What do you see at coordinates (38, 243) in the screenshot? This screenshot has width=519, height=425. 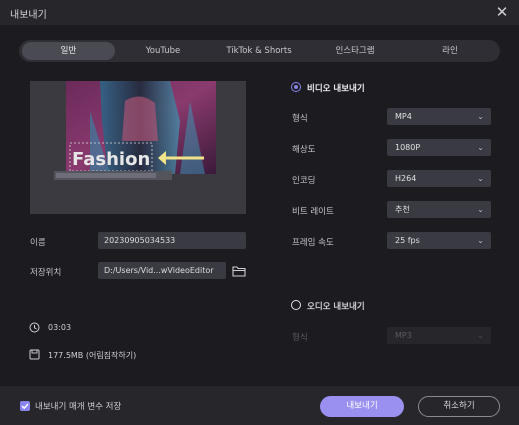 I see `name-label: 이름` at bounding box center [38, 243].